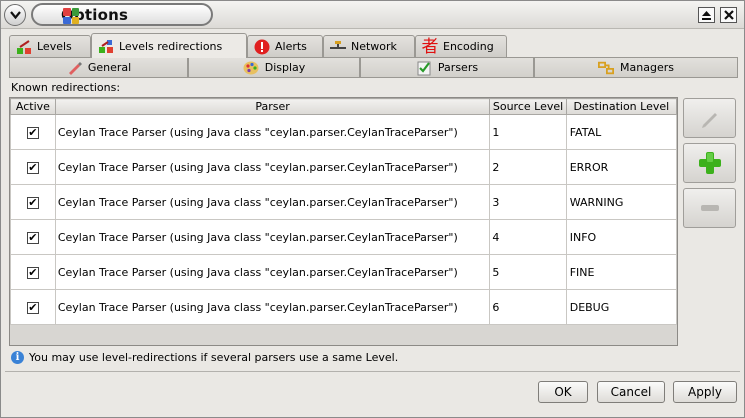 The image size is (745, 418). Describe the element at coordinates (109, 67) in the screenshot. I see `tab-label: General` at that location.